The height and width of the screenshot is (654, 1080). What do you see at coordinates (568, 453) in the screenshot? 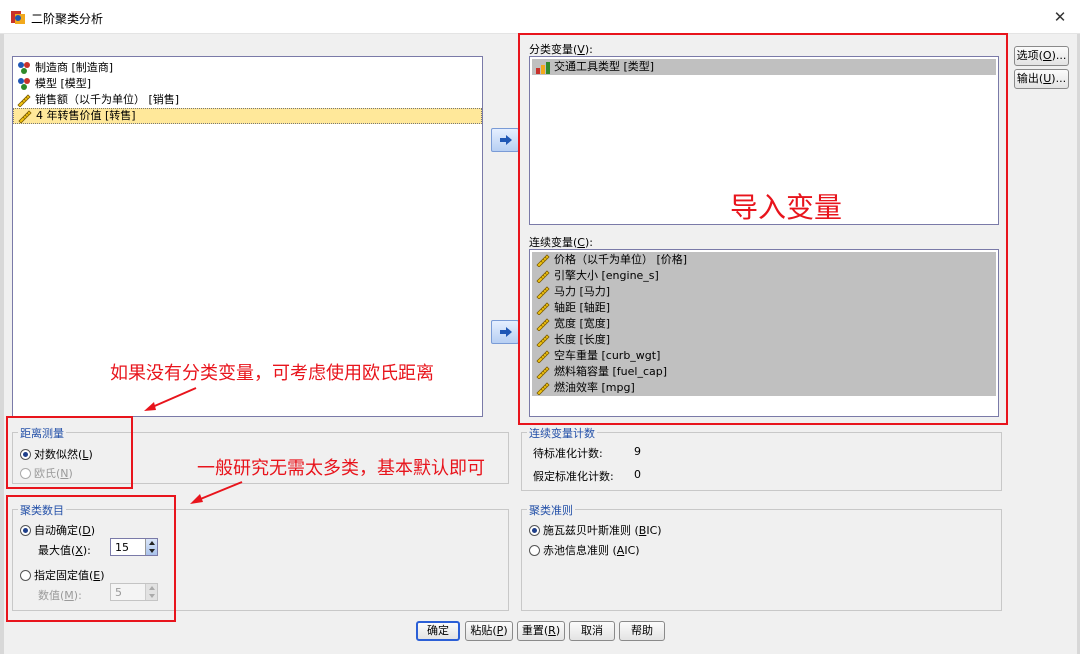
I see `to-standardize-label: 待标准化计数:` at bounding box center [568, 453].